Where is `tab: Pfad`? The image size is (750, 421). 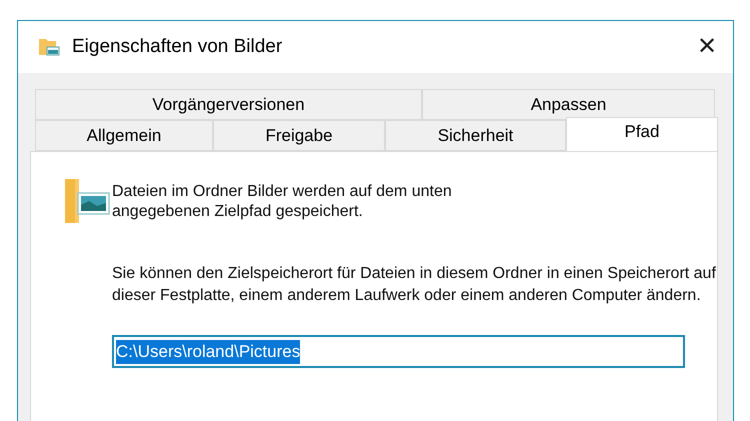 tab: Pfad is located at coordinates (642, 134).